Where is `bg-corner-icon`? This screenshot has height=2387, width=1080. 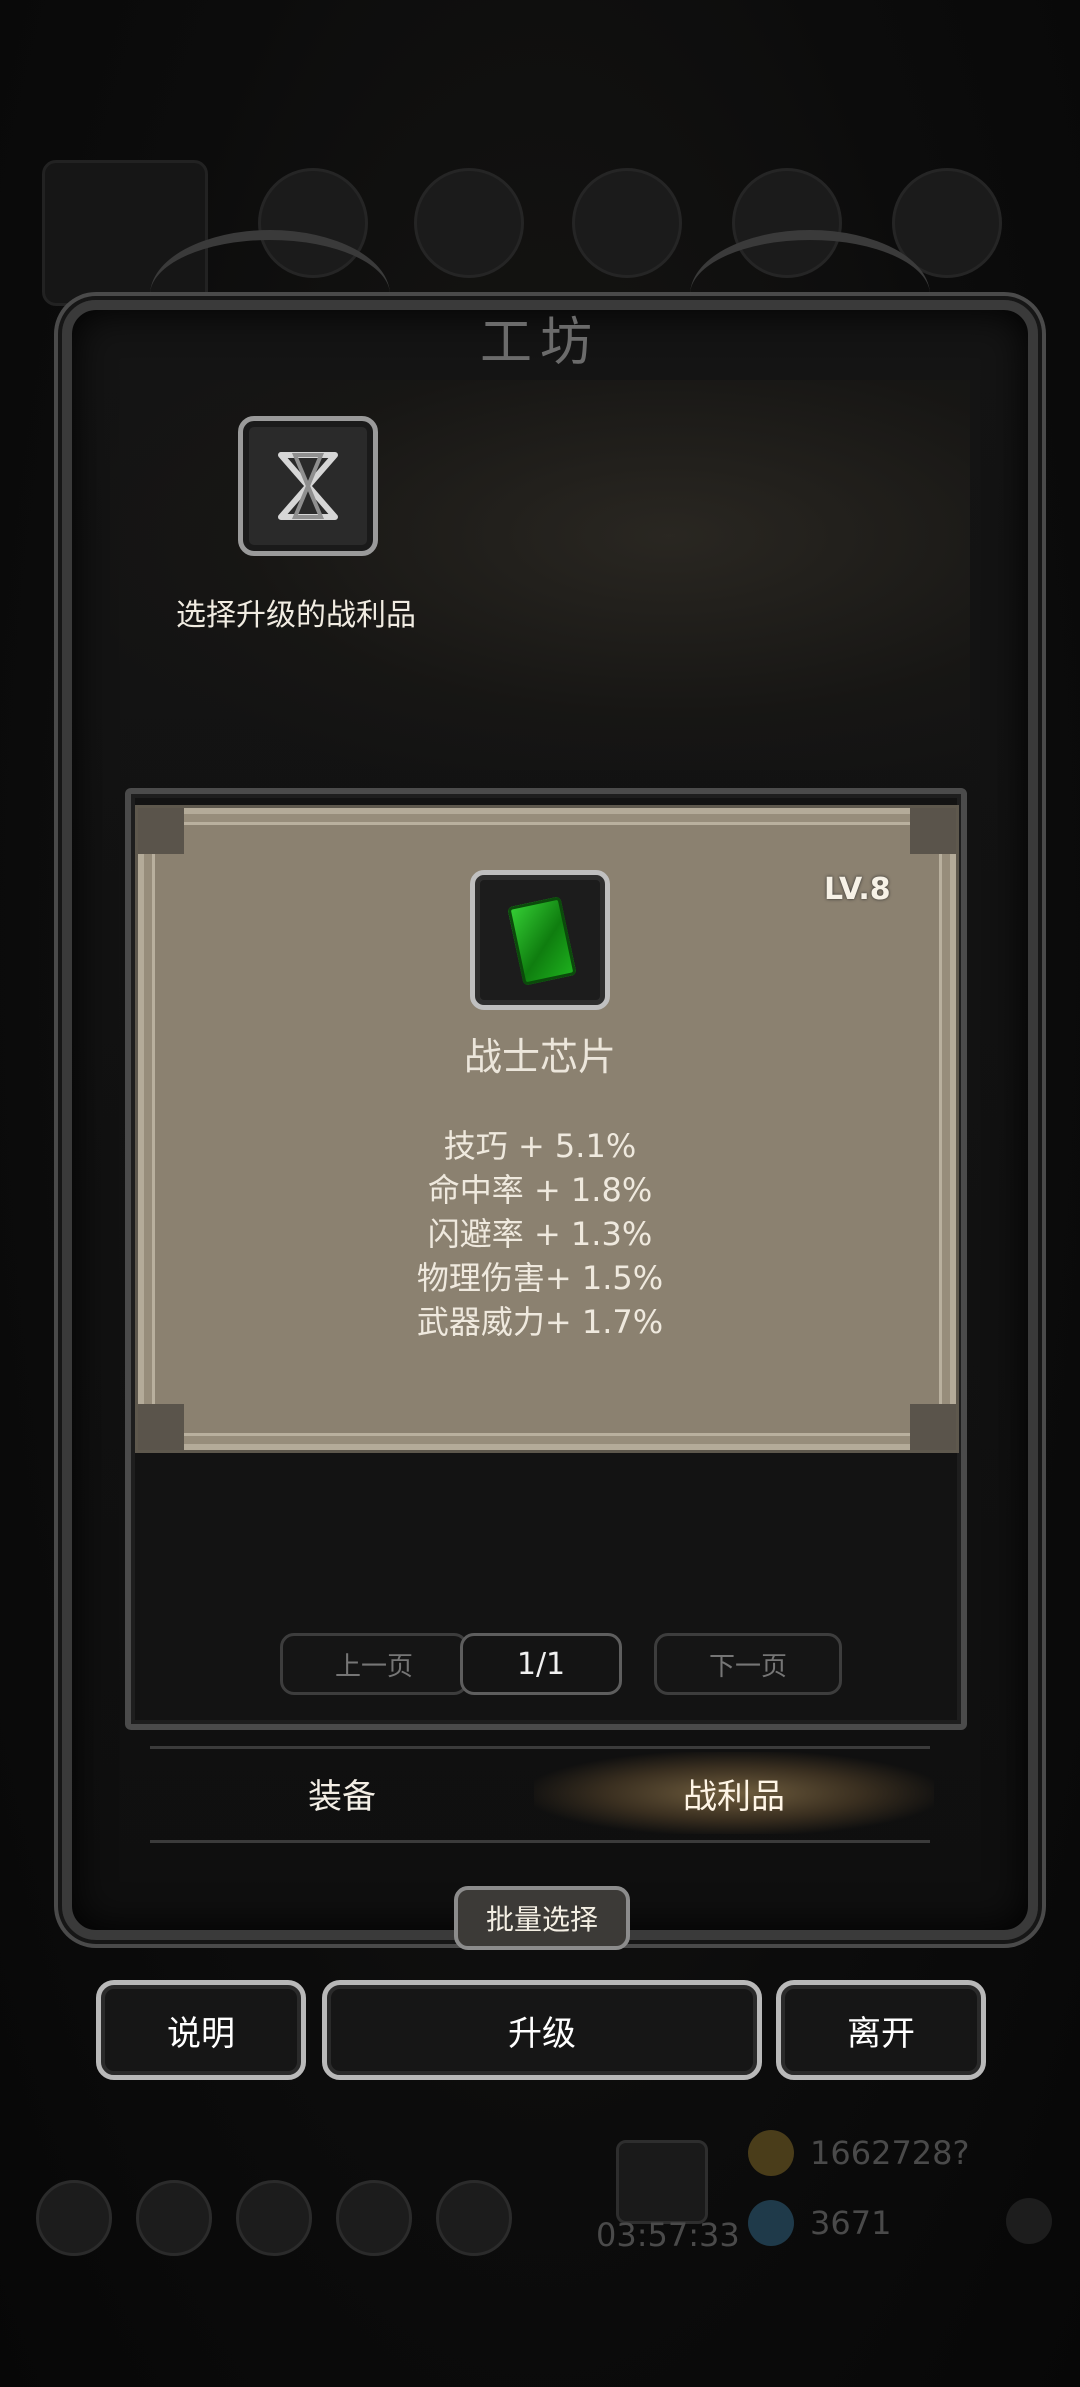 bg-corner-icon is located at coordinates (1029, 2221).